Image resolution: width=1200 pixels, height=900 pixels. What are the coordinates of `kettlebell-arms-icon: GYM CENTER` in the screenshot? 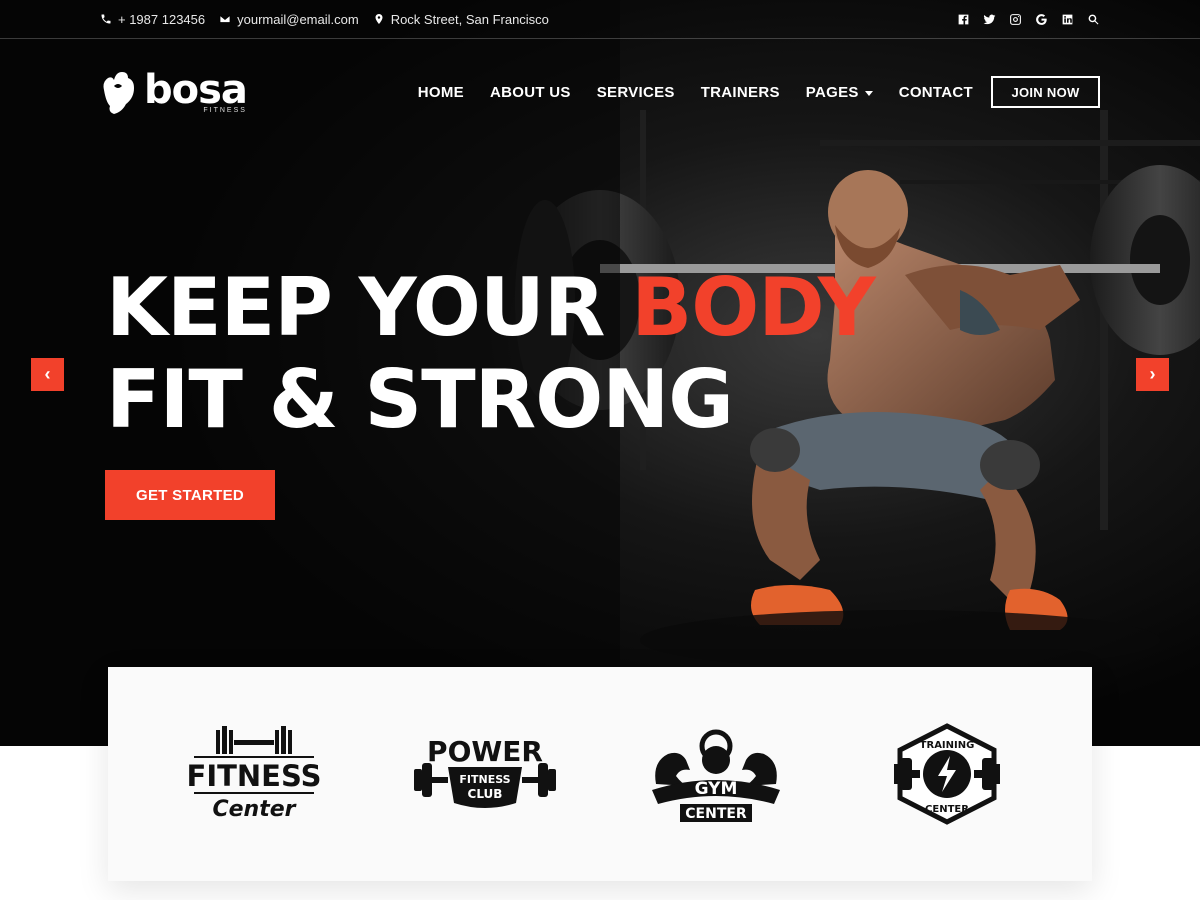 It's located at (715, 775).